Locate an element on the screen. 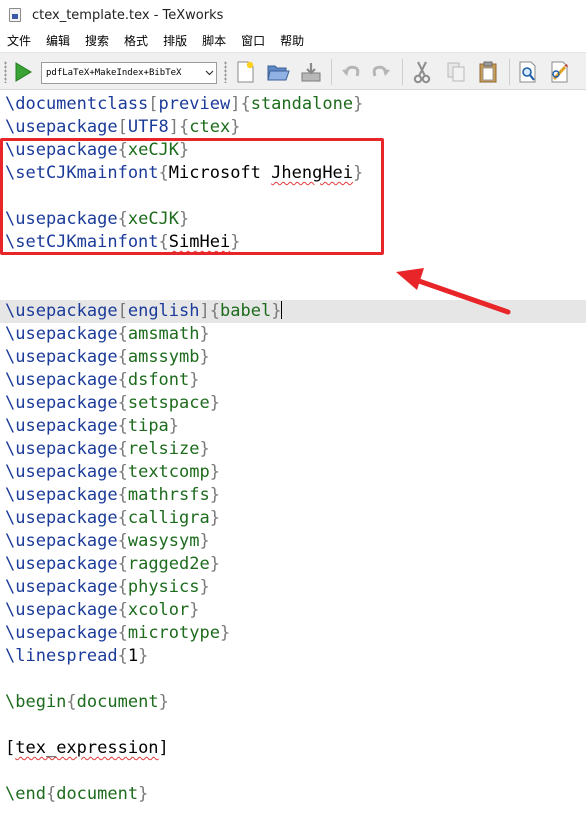  code-token: microtype is located at coordinates (173, 633).